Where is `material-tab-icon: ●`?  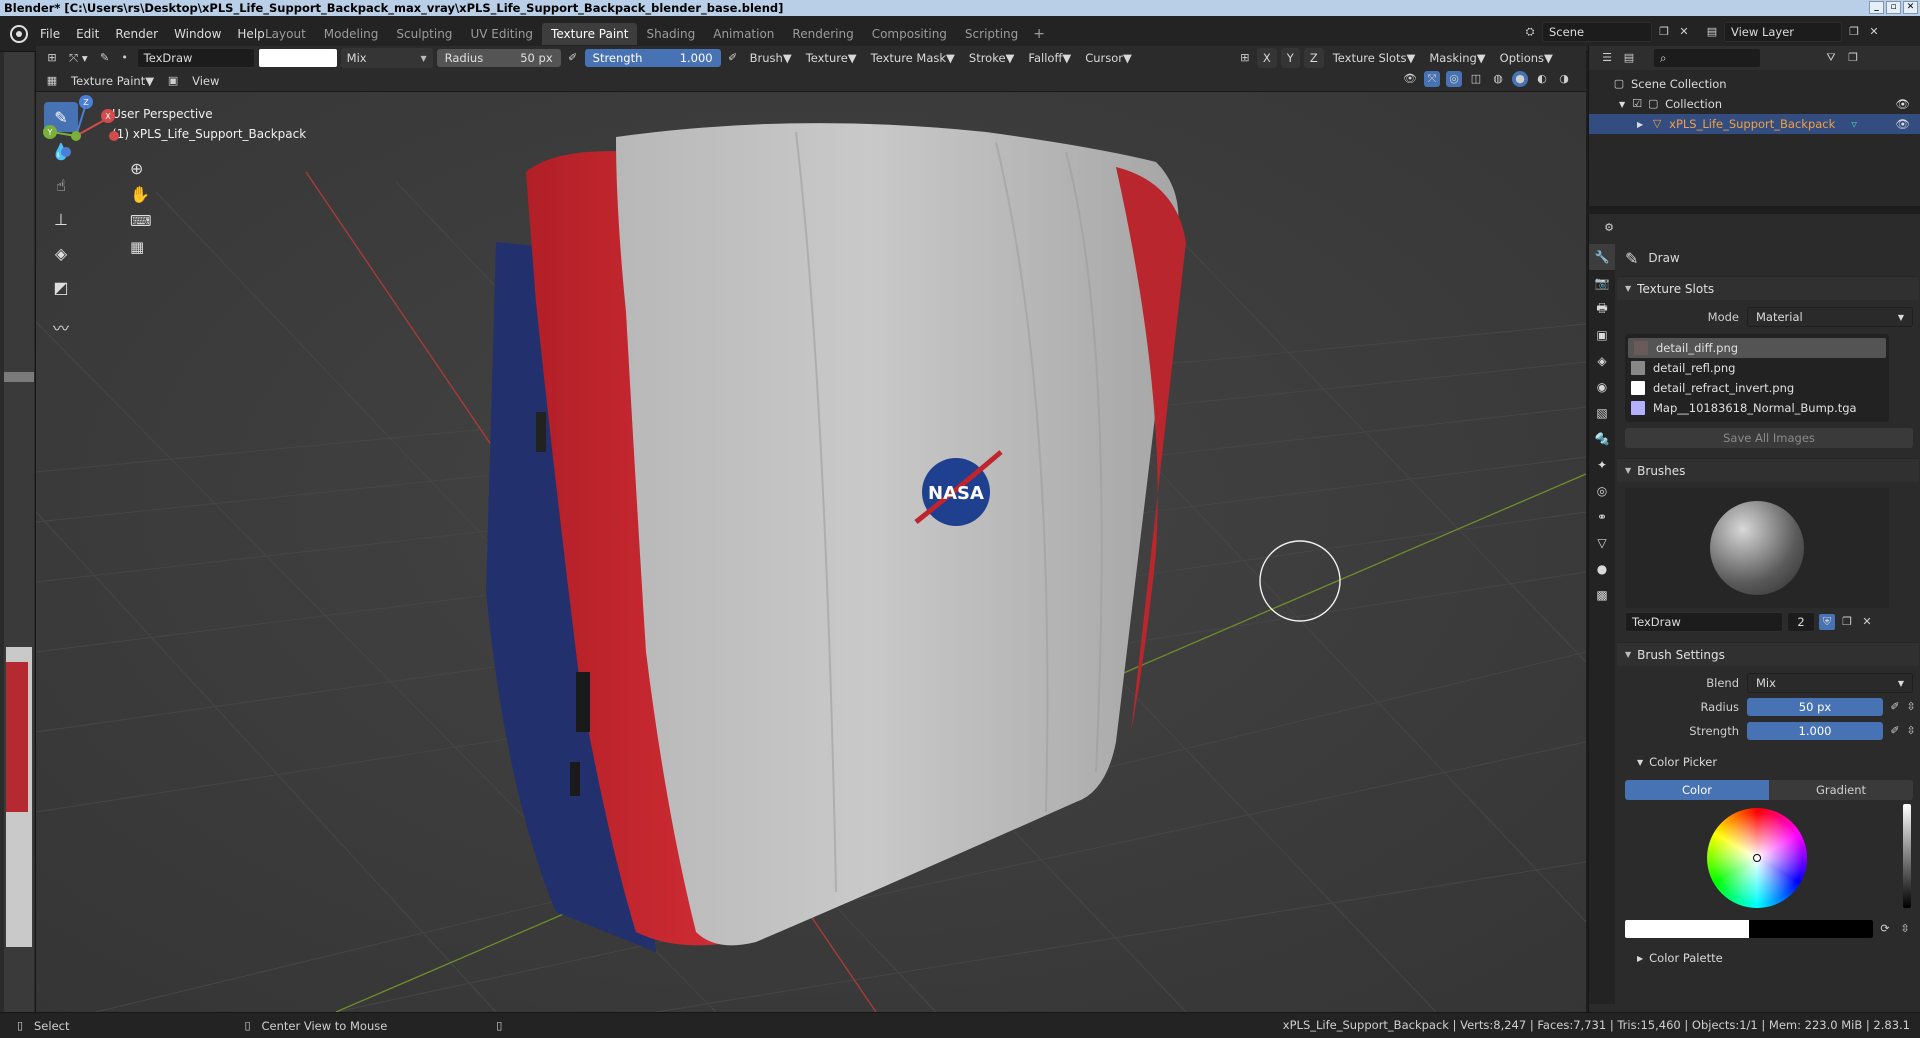 material-tab-icon: ● is located at coordinates (1602, 569).